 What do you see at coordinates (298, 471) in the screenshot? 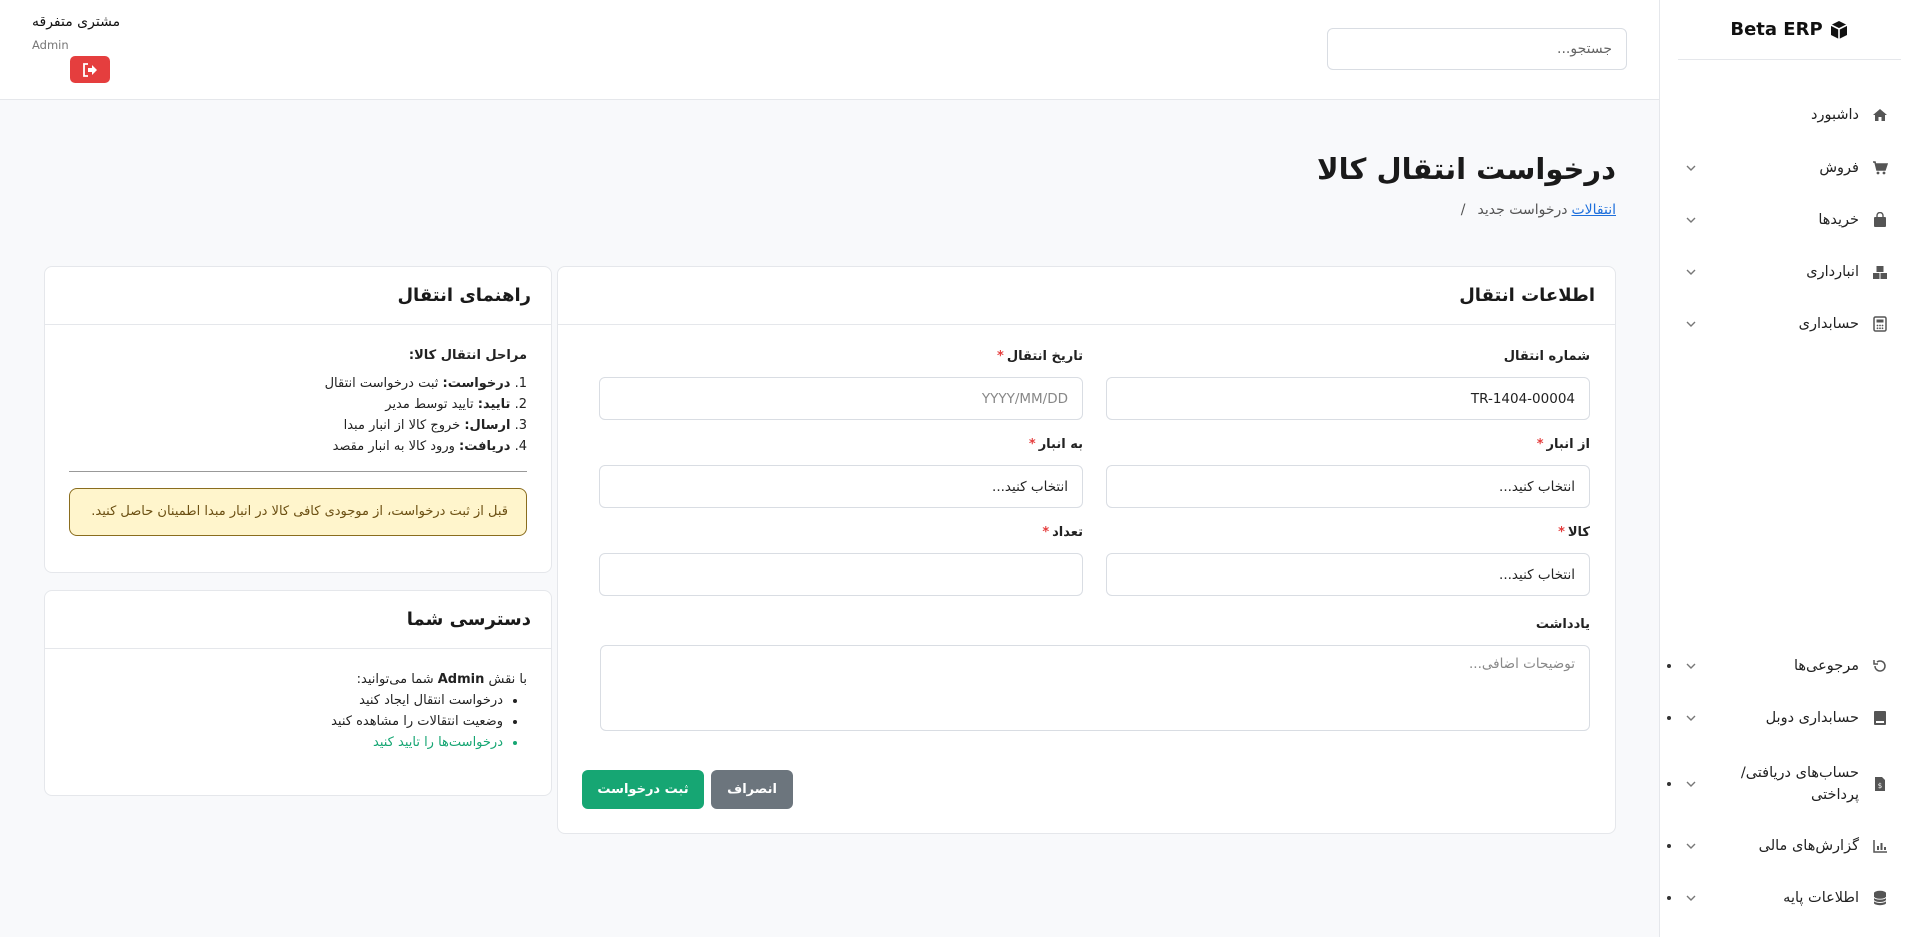
I see `divider` at bounding box center [298, 471].